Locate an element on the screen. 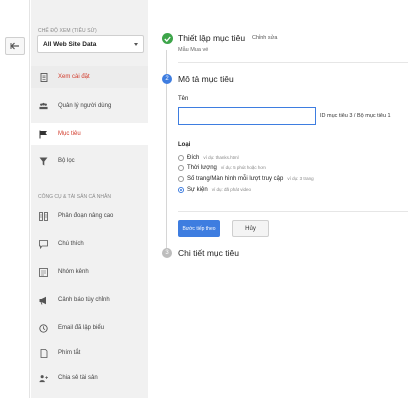 Image resolution: width=420 pixels, height=398 pixels. arrow-left-icon is located at coordinates (14, 46).